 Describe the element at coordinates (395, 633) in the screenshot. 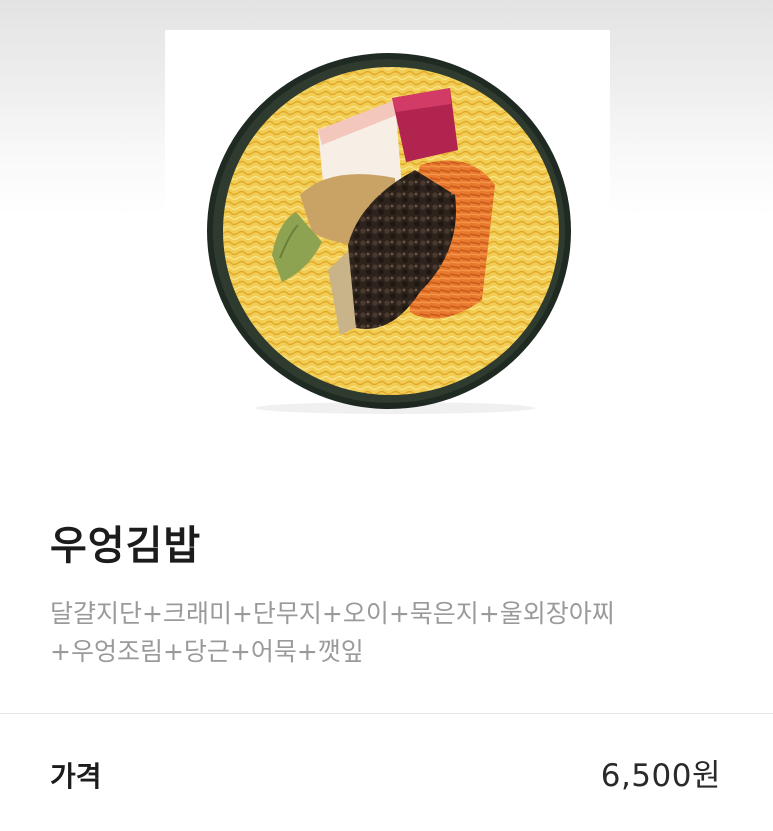

I see `product-description: 달걀지단+크래미+단무지+오이+묵은지+울외장아찌 +우엉조림+당근+어묵+깻잎` at that location.